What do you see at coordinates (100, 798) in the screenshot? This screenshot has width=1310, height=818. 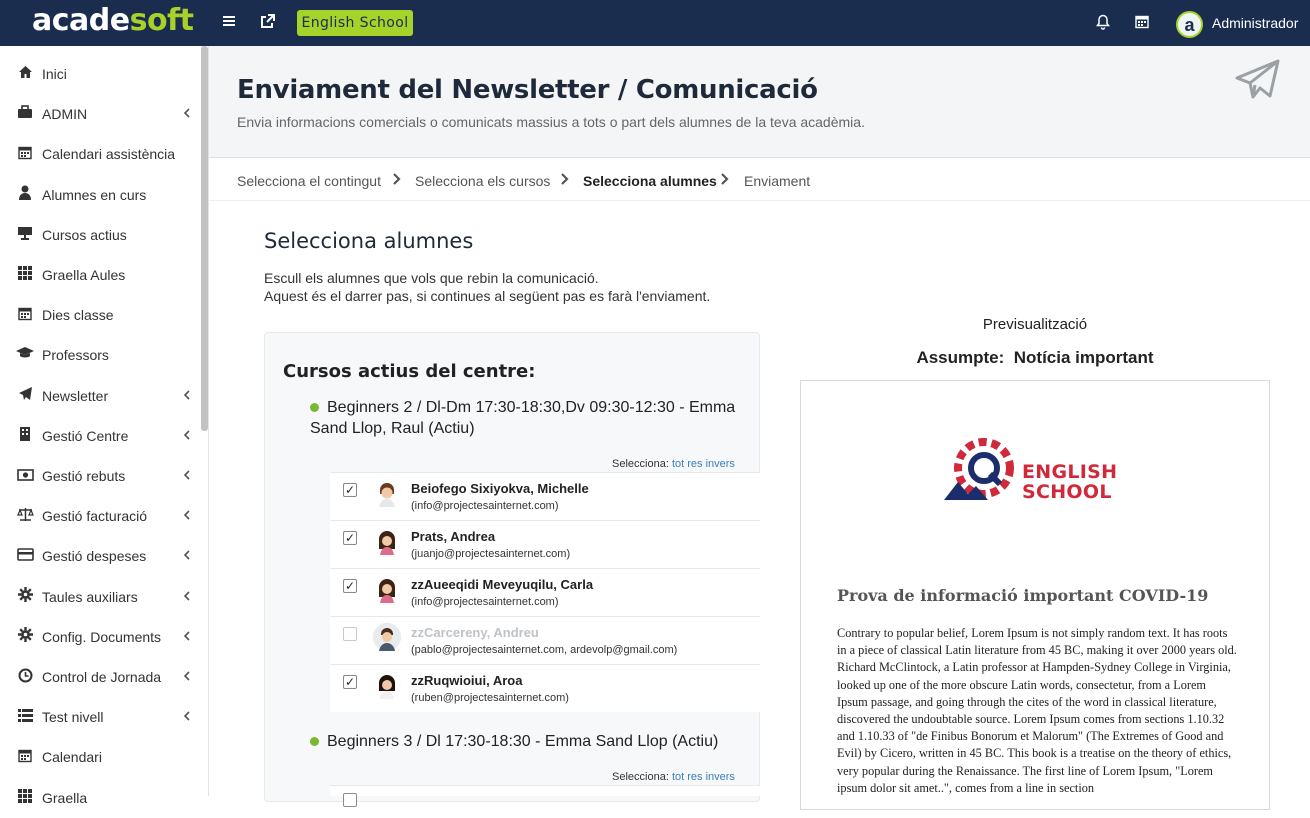 I see `sidebar-item-graella: Graella` at bounding box center [100, 798].